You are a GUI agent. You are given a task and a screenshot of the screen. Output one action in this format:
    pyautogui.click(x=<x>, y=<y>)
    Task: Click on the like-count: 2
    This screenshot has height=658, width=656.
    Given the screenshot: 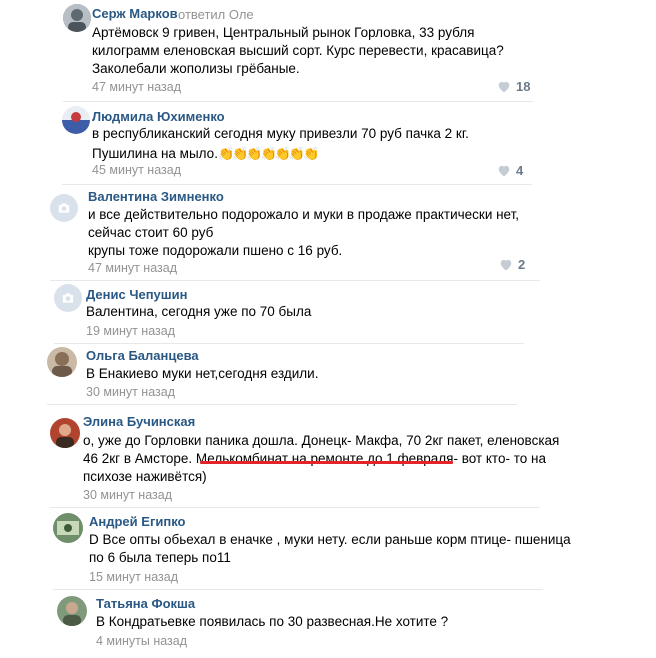 What is the action you would take?
    pyautogui.click(x=522, y=264)
    